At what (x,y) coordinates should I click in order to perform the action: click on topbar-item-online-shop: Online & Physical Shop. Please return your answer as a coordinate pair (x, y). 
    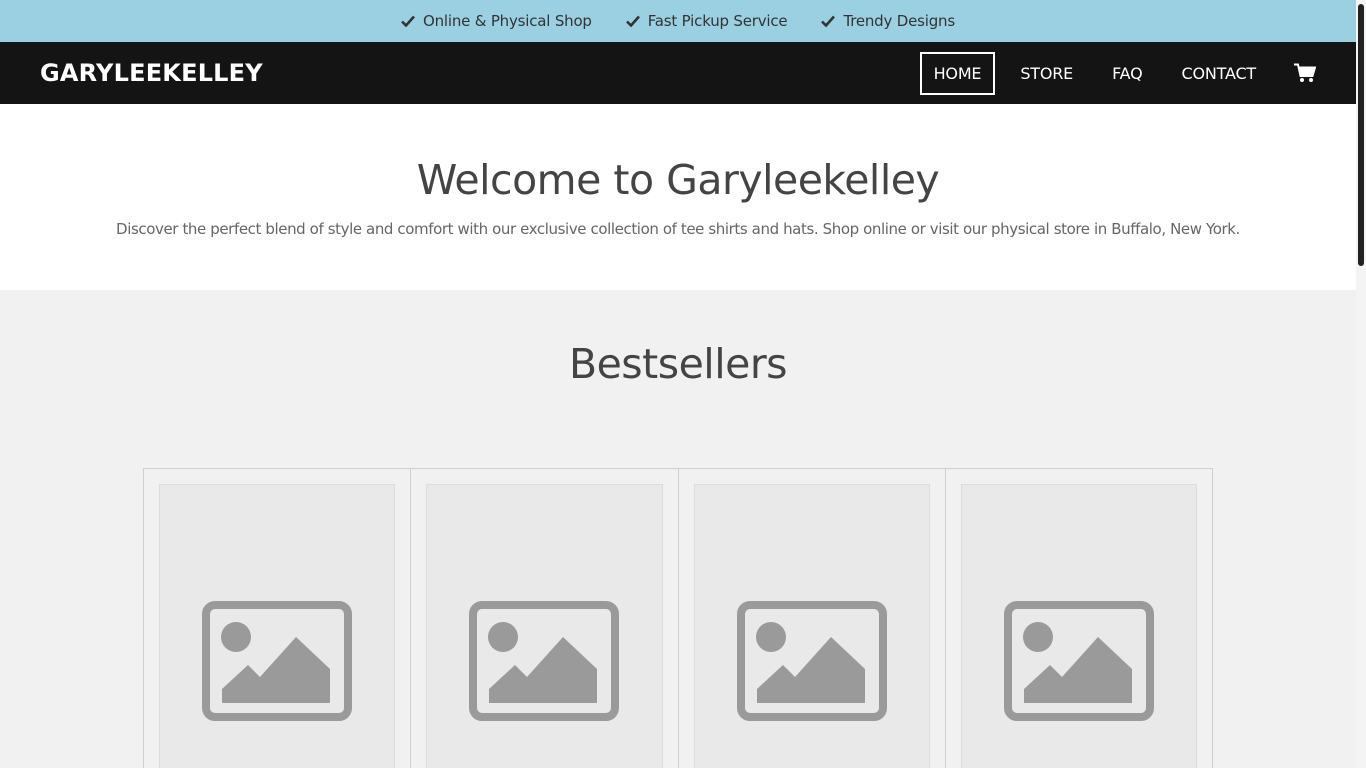
    Looking at the image, I should click on (496, 21).